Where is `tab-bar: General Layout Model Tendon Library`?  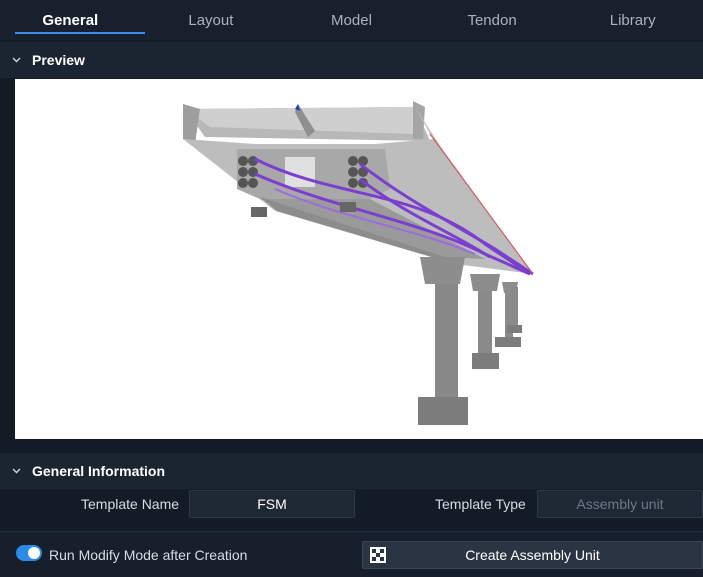
tab-bar: General Layout Model Tendon Library is located at coordinates (351, 20).